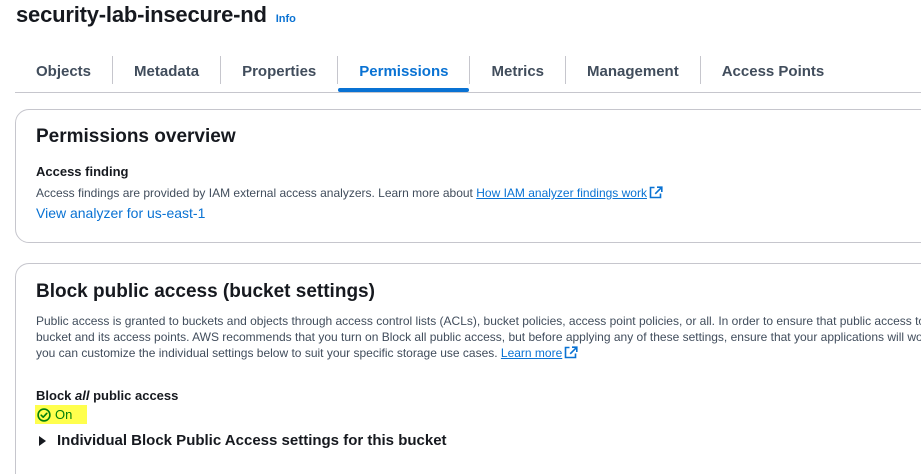 The image size is (921, 474). I want to click on status-text: On, so click(64, 414).